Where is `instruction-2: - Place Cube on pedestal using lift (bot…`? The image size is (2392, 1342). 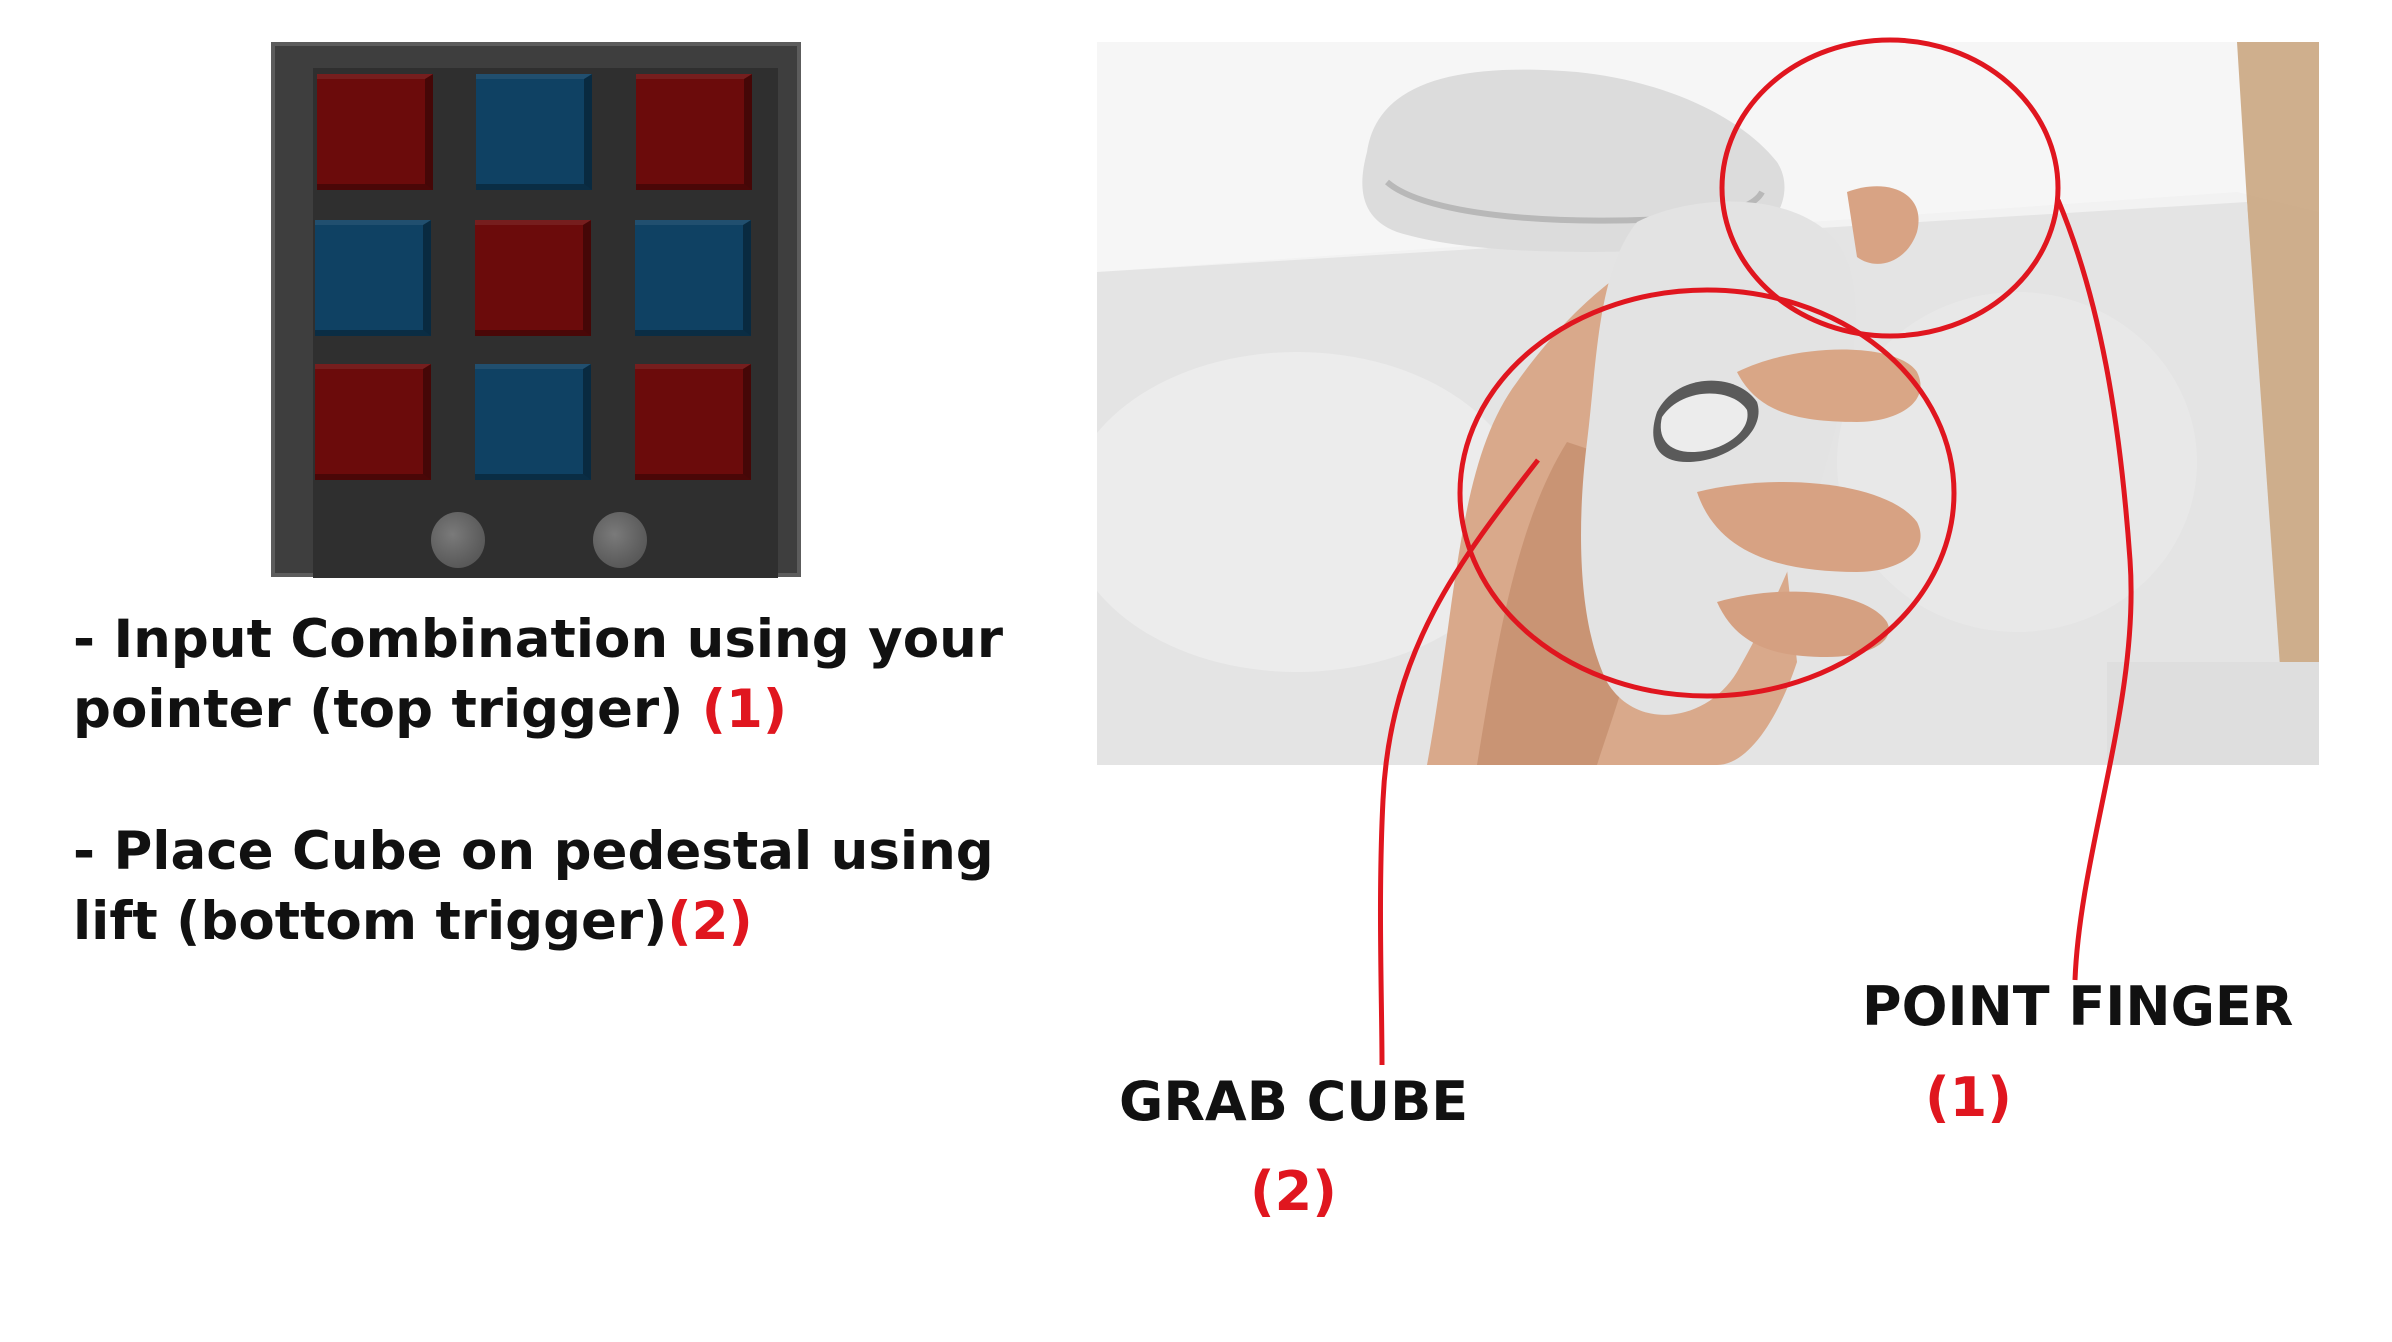
instruction-2: - Place Cube on pedestal using lift (bot… is located at coordinates (533, 887).